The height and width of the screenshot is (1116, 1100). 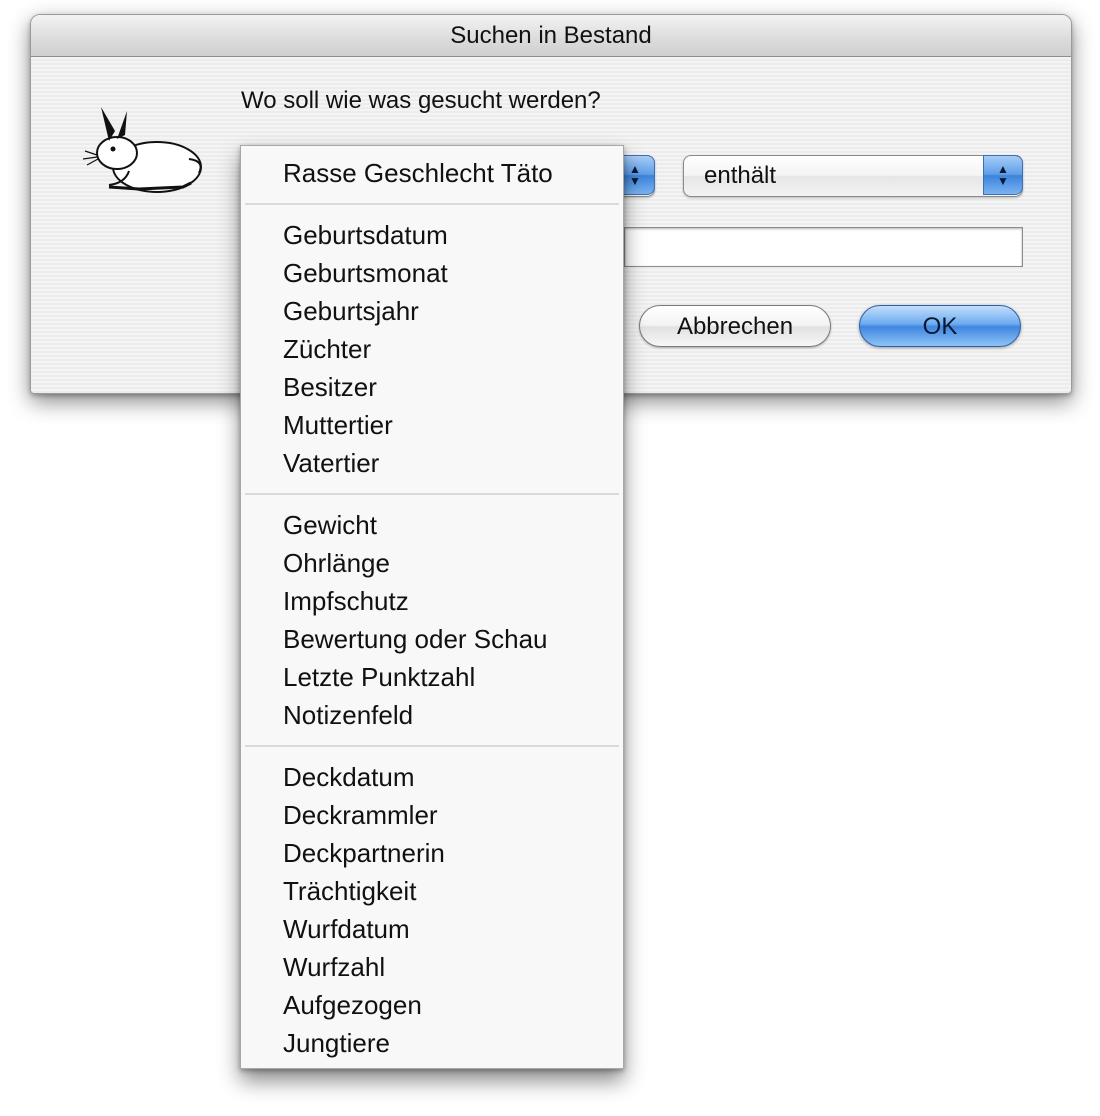 What do you see at coordinates (142, 150) in the screenshot?
I see `rabbit-icon` at bounding box center [142, 150].